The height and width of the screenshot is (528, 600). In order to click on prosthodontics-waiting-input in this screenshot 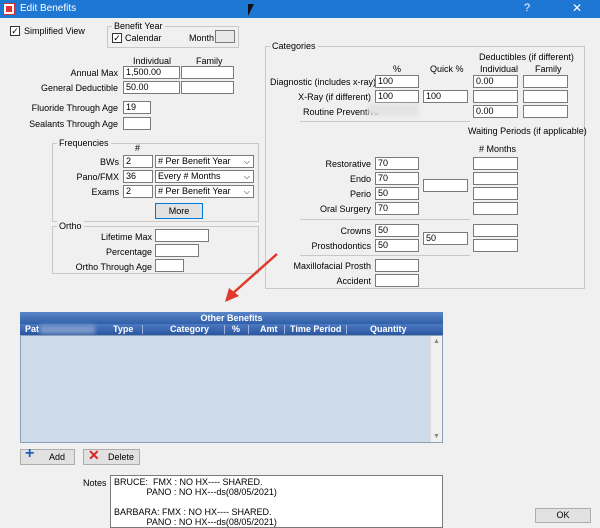, I will do `click(495, 245)`.